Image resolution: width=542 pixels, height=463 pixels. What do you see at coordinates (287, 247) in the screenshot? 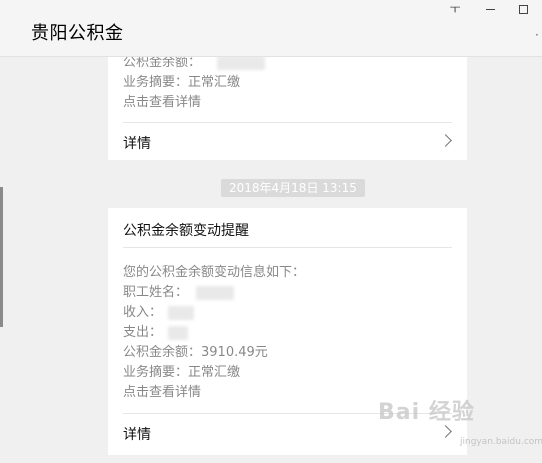
I see `title-divider` at bounding box center [287, 247].